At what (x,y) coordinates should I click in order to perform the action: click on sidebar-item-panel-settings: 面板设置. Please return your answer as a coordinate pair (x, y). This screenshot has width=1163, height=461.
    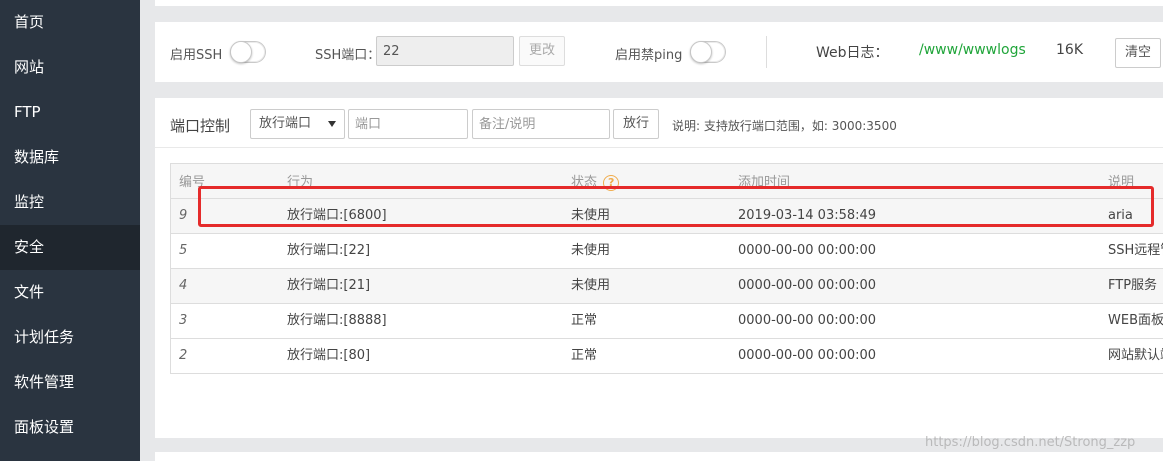
    Looking at the image, I should click on (70, 427).